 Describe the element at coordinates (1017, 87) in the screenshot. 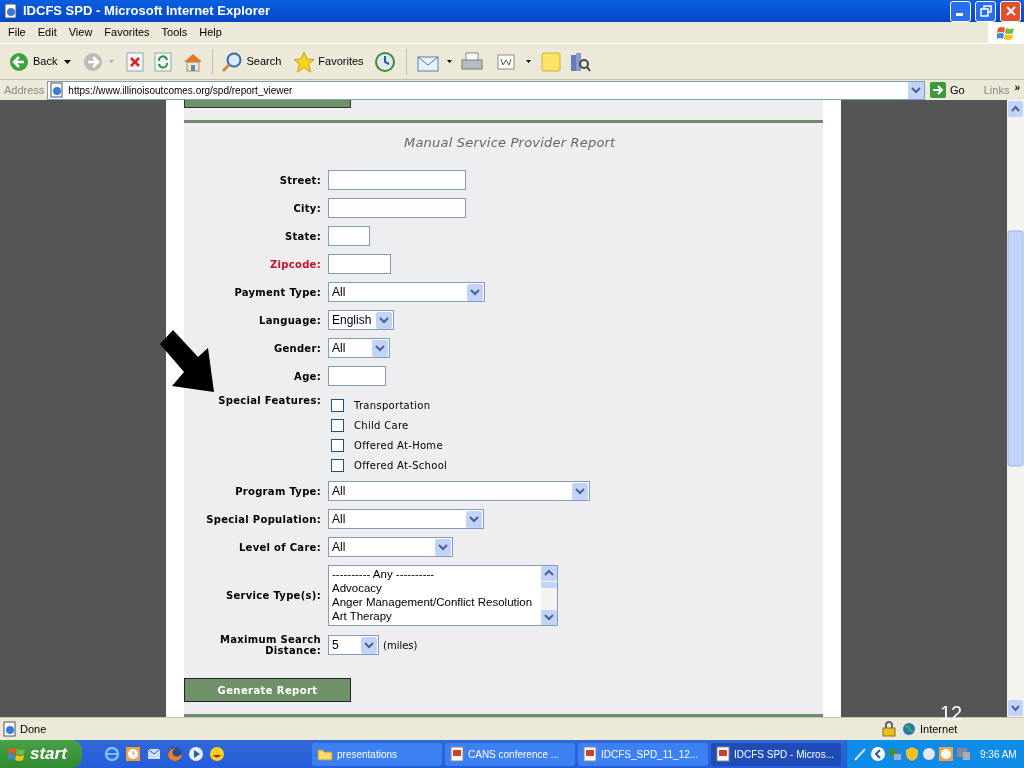

I see `chevron-icon: »` at that location.